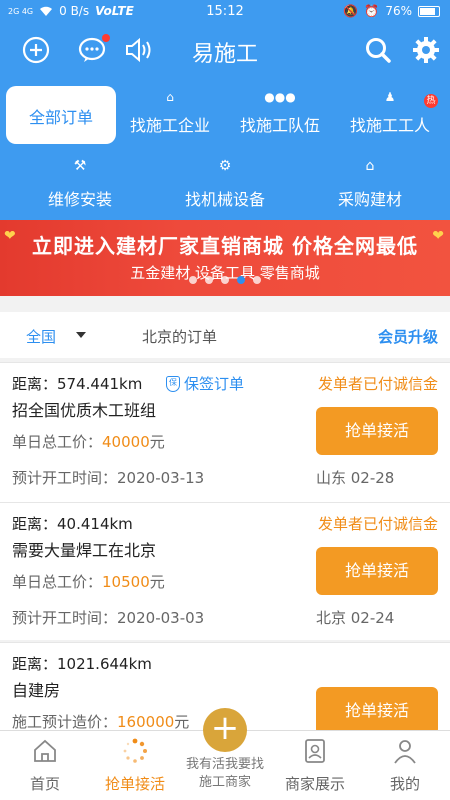 Image resolution: width=450 pixels, height=800 pixels. Describe the element at coordinates (72, 524) in the screenshot. I see `order-distance: 距离：40.414km` at that location.